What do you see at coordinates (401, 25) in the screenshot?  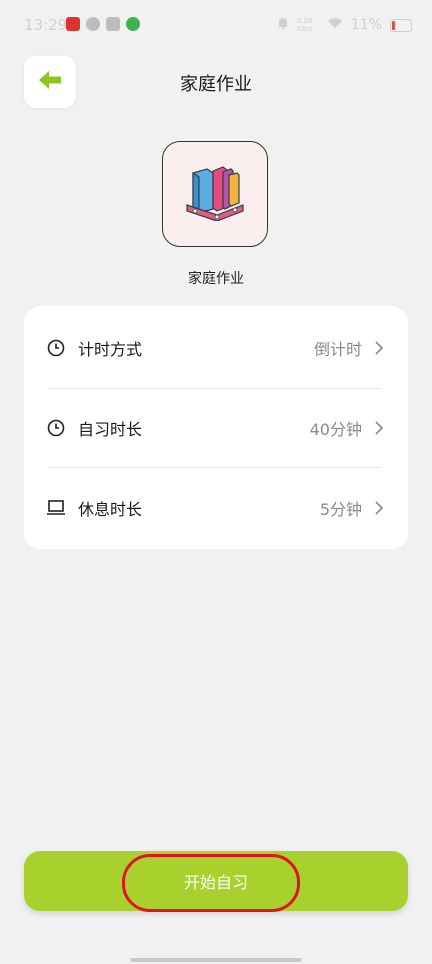 I see `battery-icon` at bounding box center [401, 25].